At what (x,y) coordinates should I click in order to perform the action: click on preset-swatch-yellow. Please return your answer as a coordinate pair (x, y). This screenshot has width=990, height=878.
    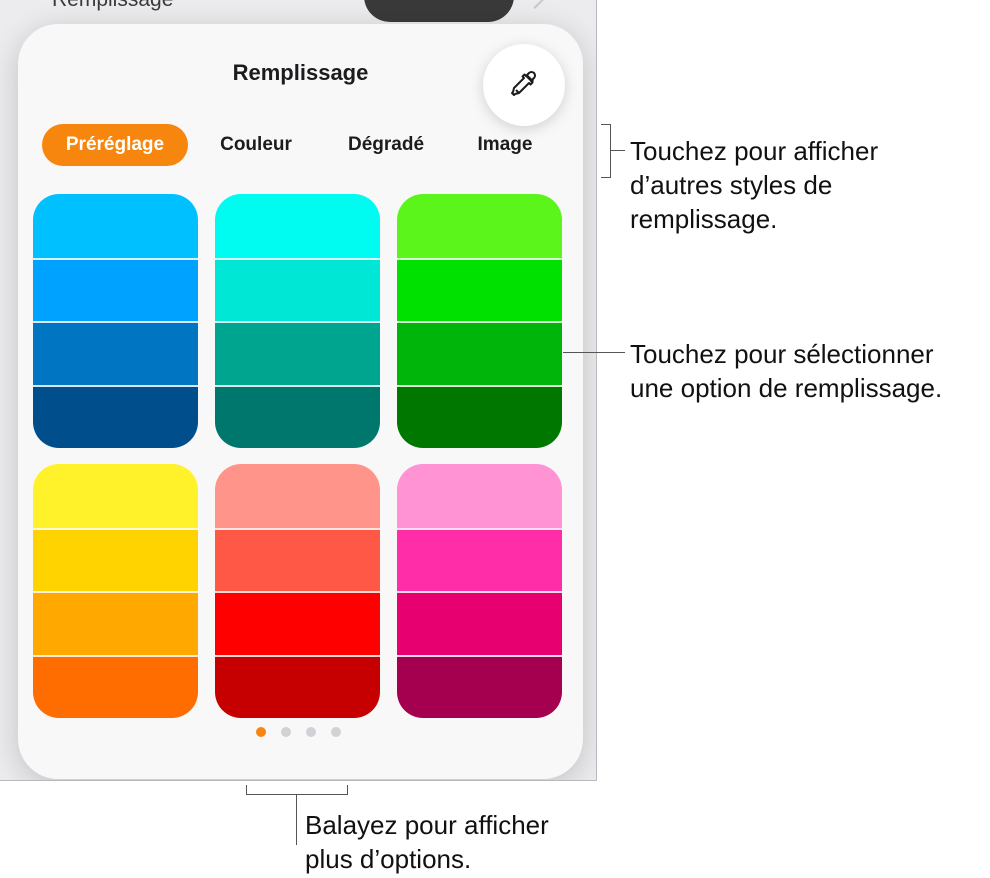
    Looking at the image, I should click on (115, 591).